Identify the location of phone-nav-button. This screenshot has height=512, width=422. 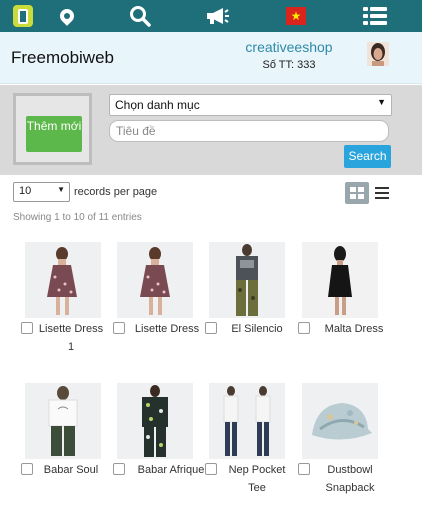
(23, 16).